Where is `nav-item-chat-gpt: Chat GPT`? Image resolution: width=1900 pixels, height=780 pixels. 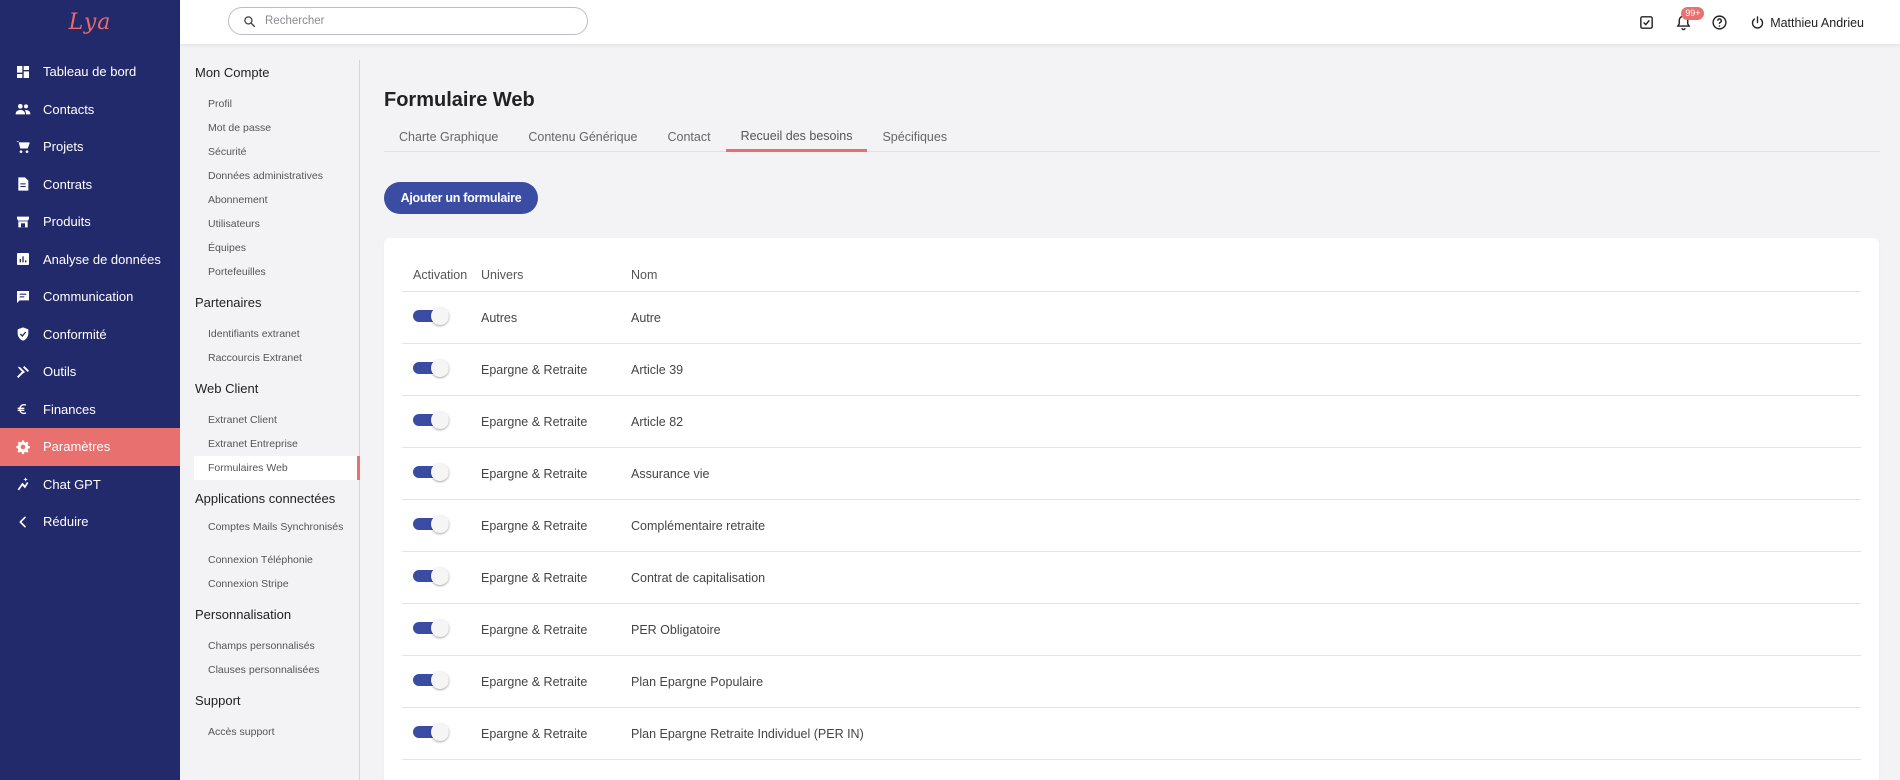
nav-item-chat-gpt: Chat GPT is located at coordinates (90, 485).